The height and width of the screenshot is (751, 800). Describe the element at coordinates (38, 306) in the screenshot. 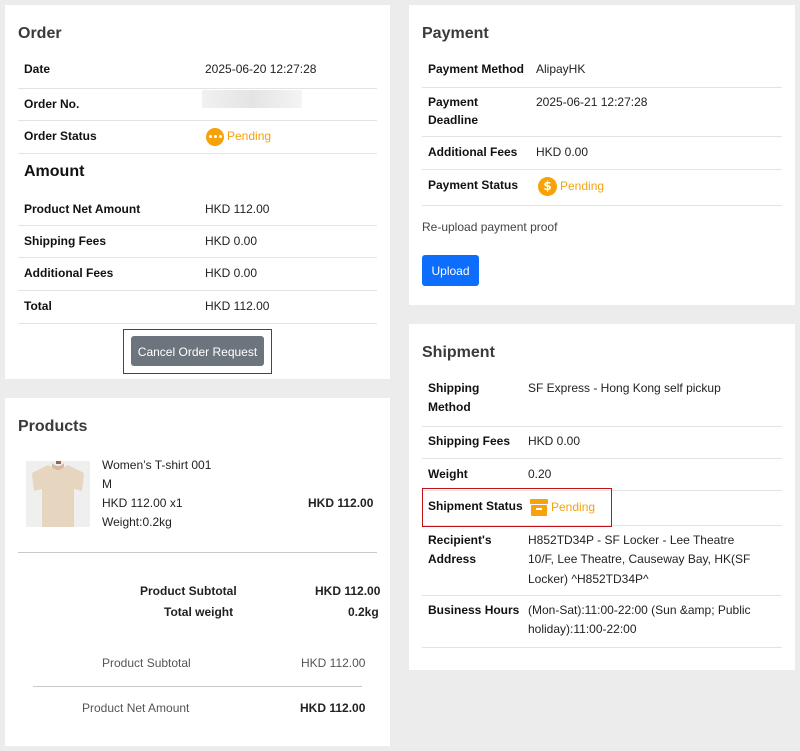

I see `total-label: Total` at that location.